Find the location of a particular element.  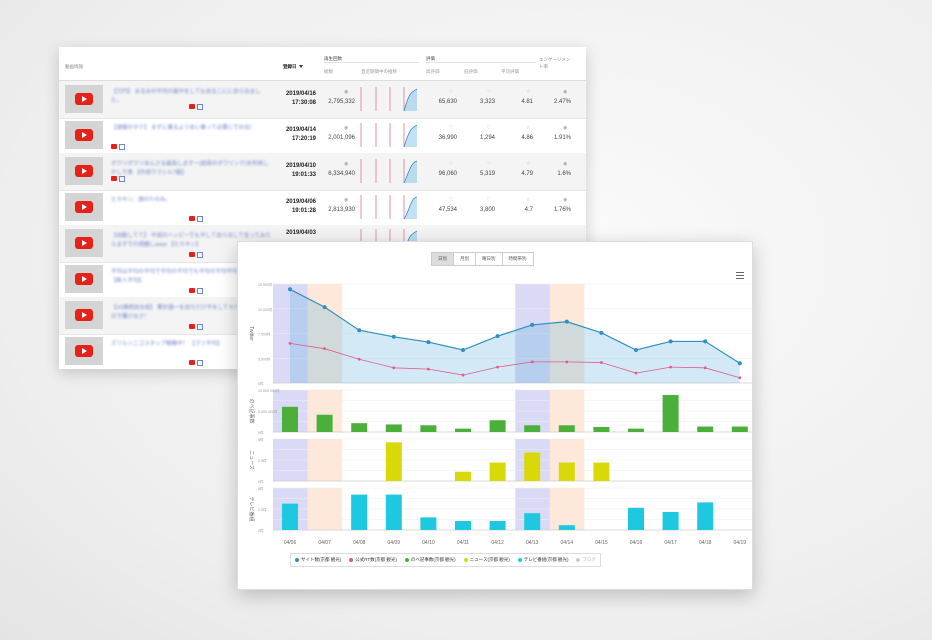

legend-item: テレビ番組(京都 観光) is located at coordinates (542, 560).